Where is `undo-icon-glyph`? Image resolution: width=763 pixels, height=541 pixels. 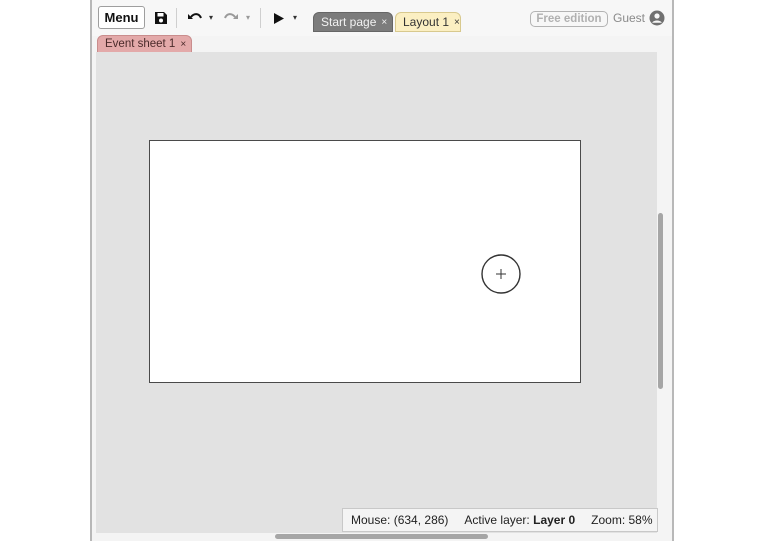
undo-icon-glyph is located at coordinates (195, 16).